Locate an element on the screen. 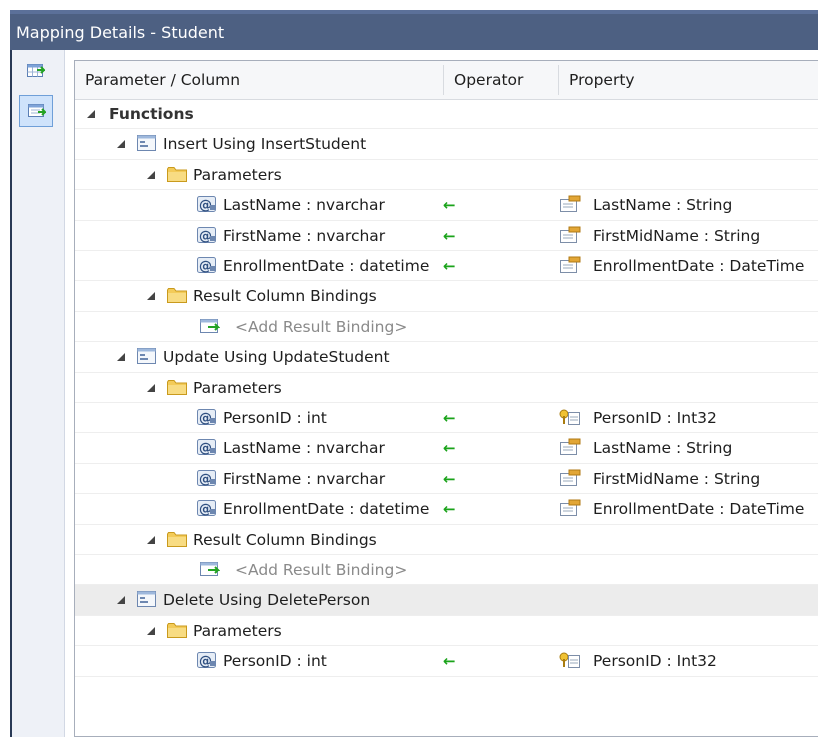 This screenshot has width=818, height=737. column-header-property: Property is located at coordinates (688, 80).